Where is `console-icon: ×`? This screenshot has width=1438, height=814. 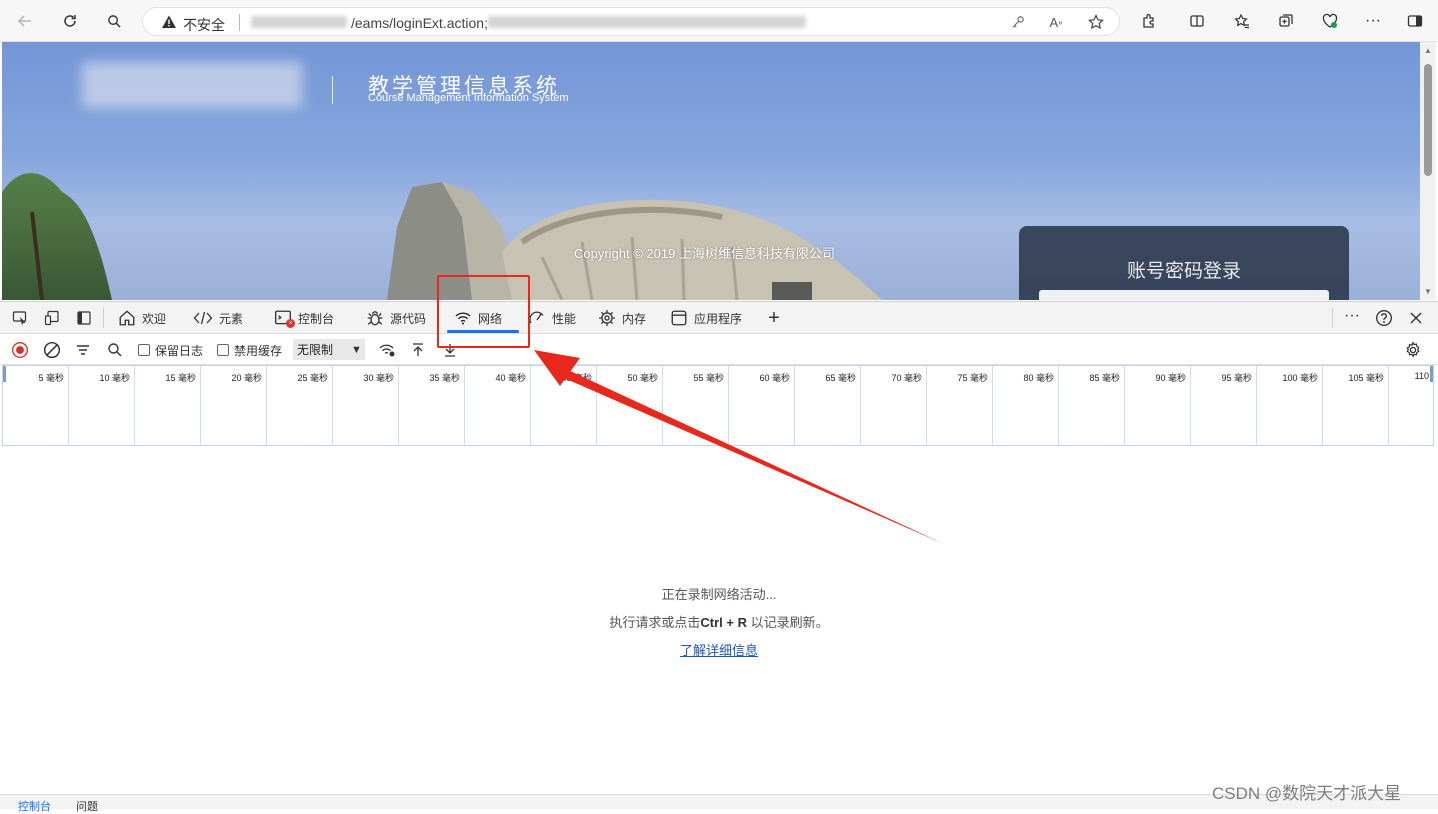
console-icon: × is located at coordinates (284, 318).